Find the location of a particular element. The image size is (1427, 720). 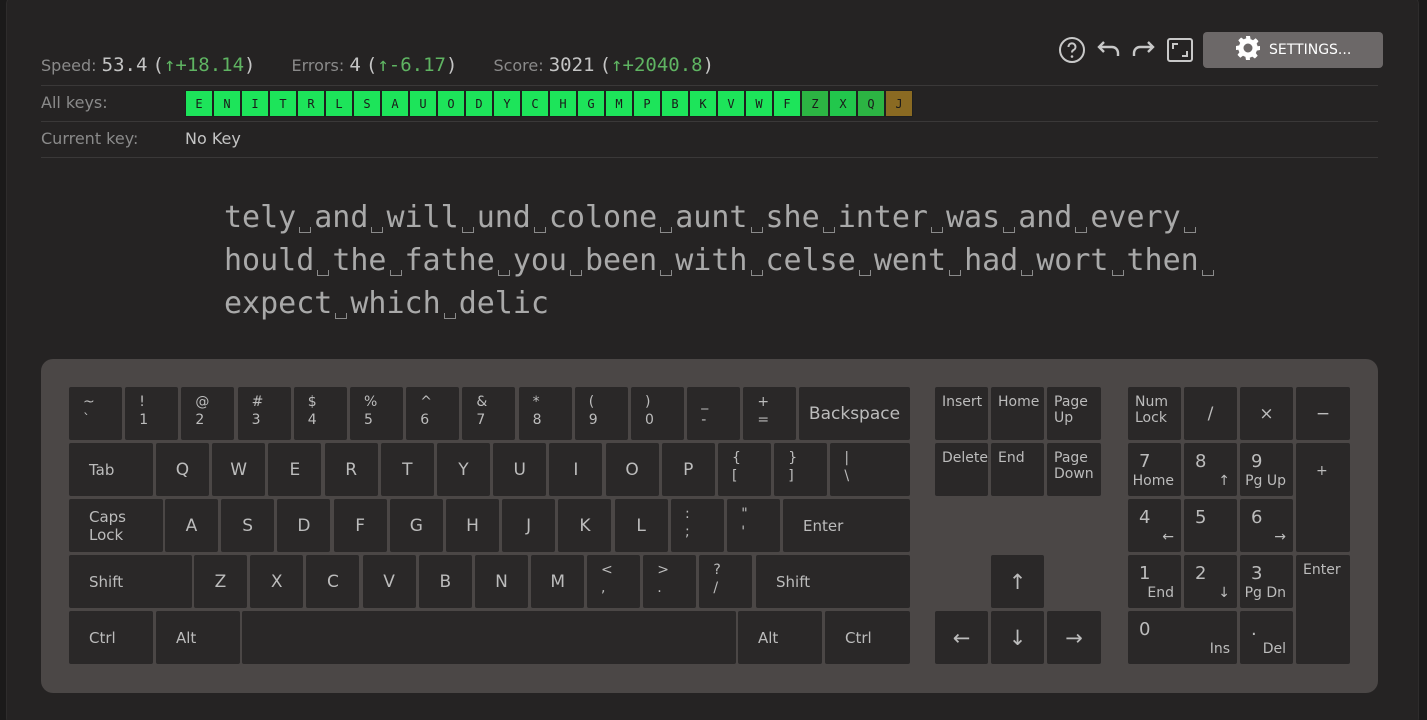

key-sym: ~ ` is located at coordinates (95, 413).